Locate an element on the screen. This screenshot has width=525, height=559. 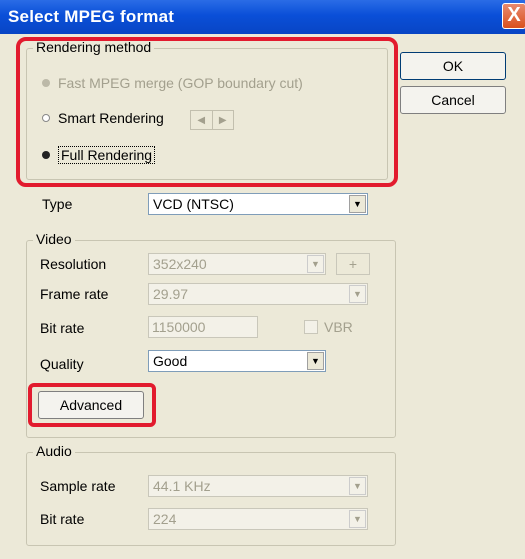
audio-bit-rate-label: Bit rate is located at coordinates (62, 519).